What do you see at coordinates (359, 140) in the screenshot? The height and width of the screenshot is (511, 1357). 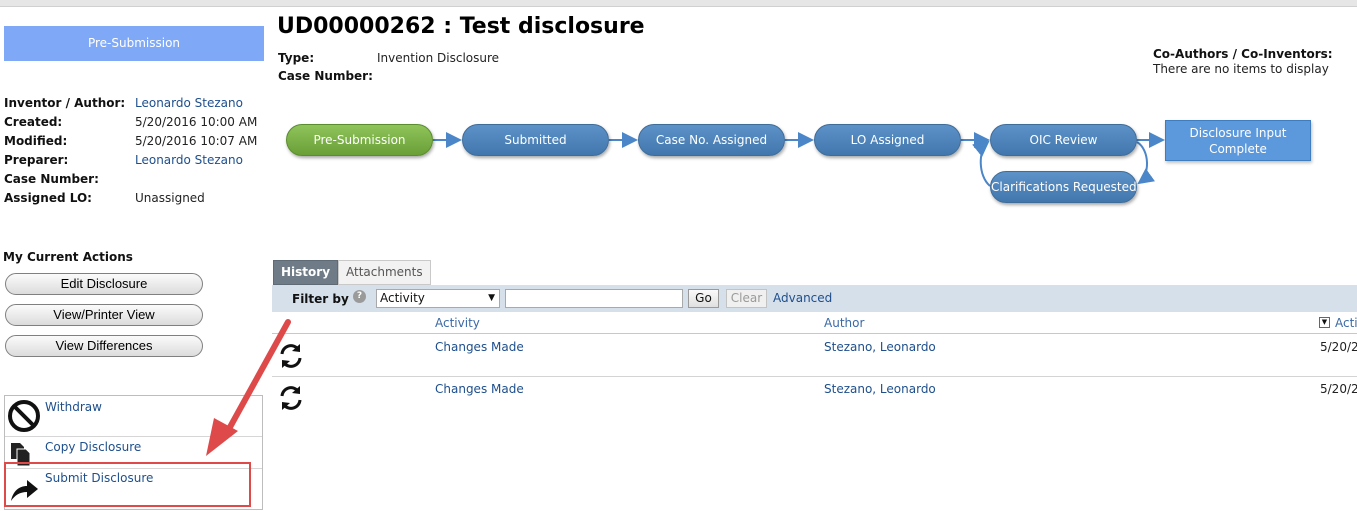 I see `workflow-node-pre-submission: Pre-Submission` at bounding box center [359, 140].